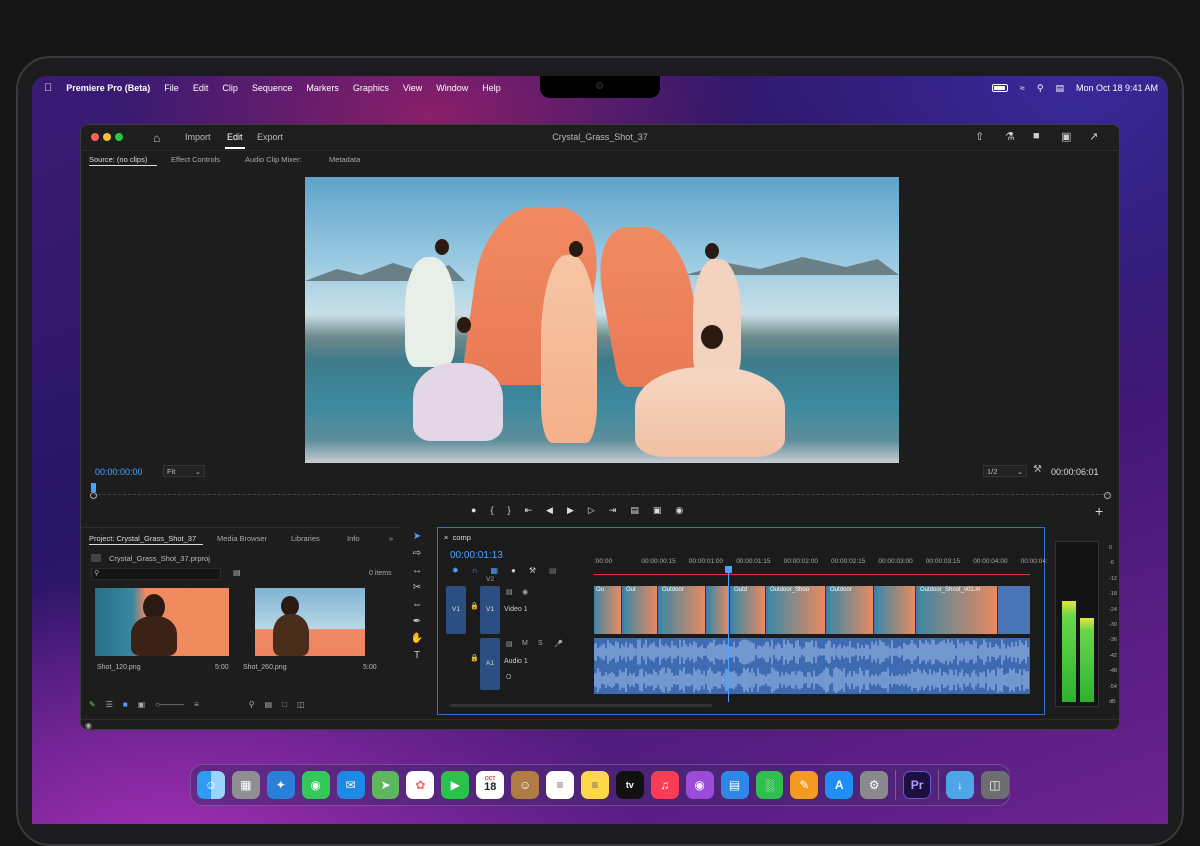 Image resolution: width=1200 pixels, height=846 pixels. What do you see at coordinates (560, 785) in the screenshot?
I see `reminders-icon: ≡` at bounding box center [560, 785].